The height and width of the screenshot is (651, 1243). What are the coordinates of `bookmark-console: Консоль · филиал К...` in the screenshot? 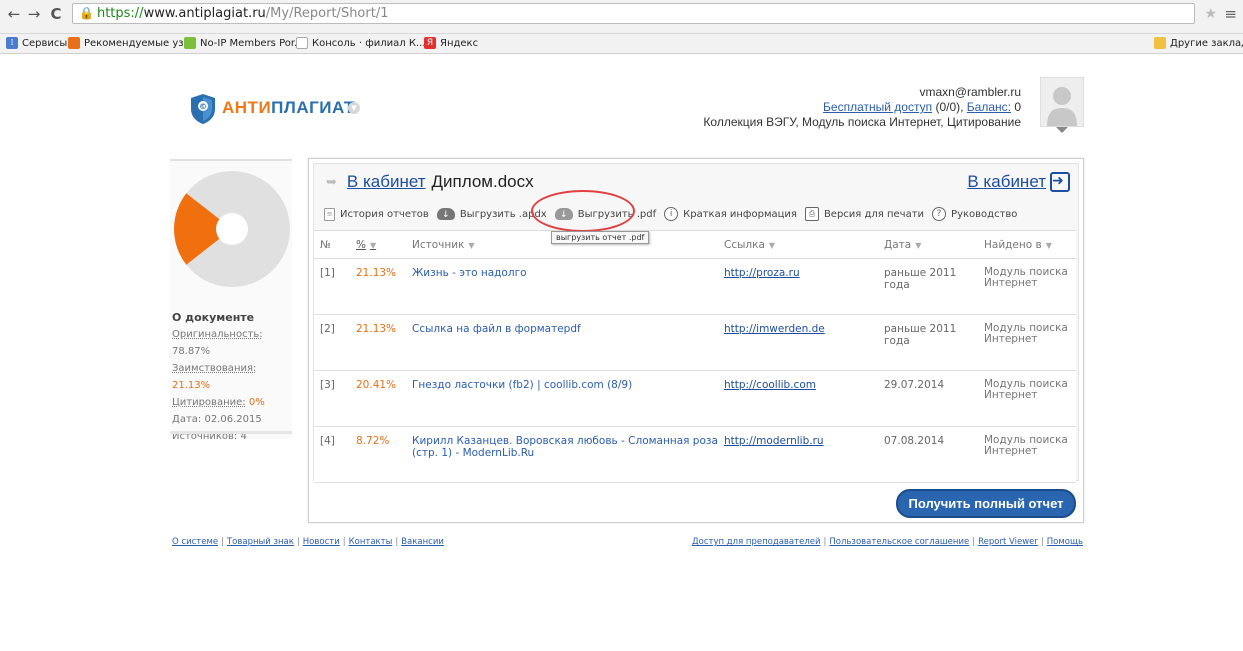 It's located at (360, 43).